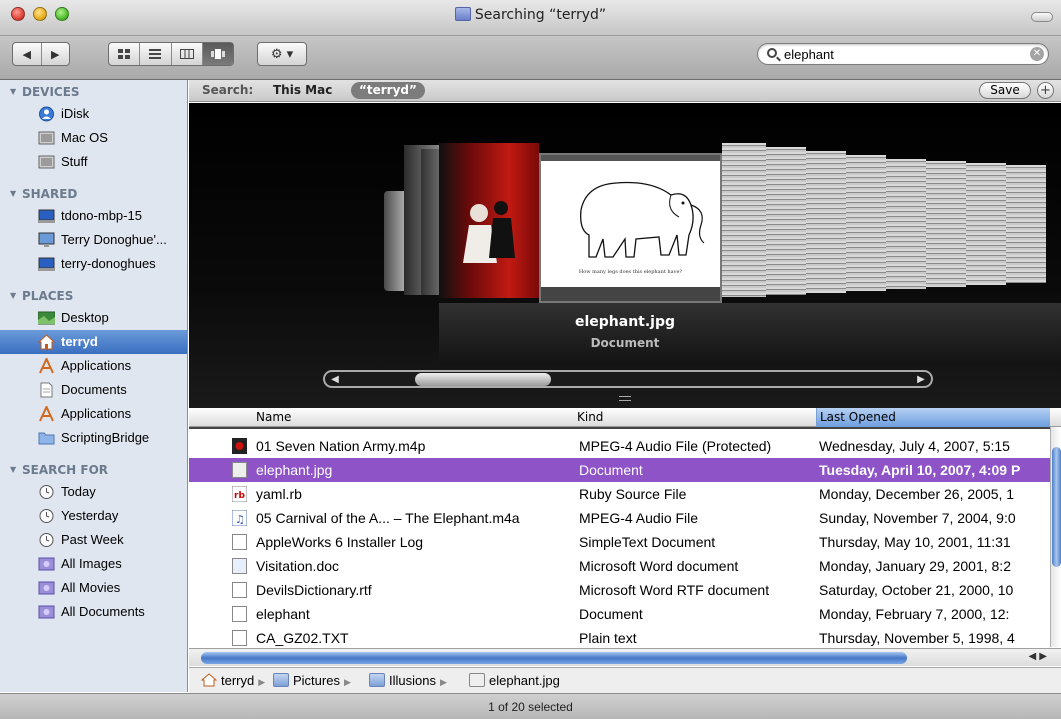  What do you see at coordinates (93, 516) in the screenshot?
I see `sidebar-item-yesterday: Yesterday` at bounding box center [93, 516].